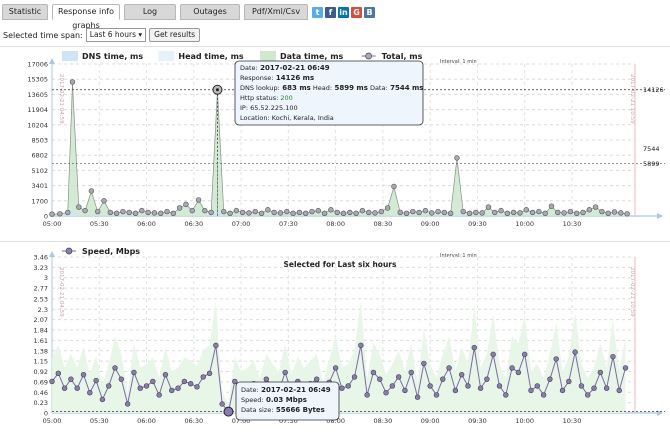 The height and width of the screenshot is (444, 670). Describe the element at coordinates (295, 390) in the screenshot. I see `tooltip-text: 2017-02-21 06:49` at that location.